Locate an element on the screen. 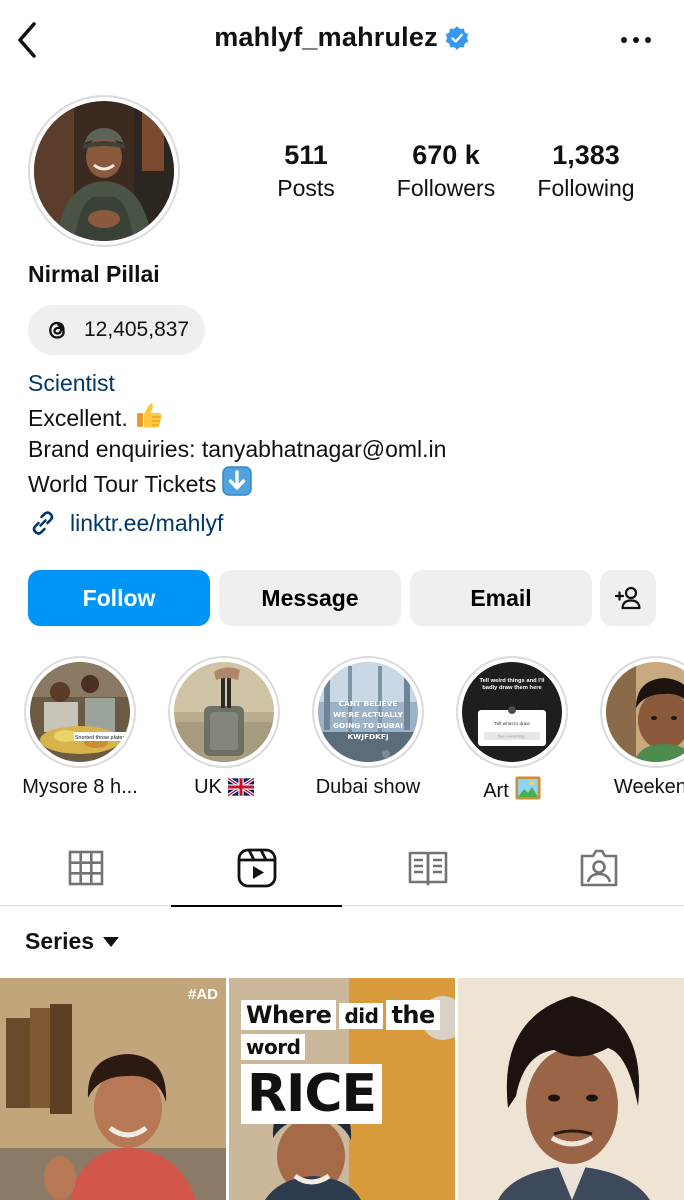 The width and height of the screenshot is (684, 1200). following-value: 1,383 is located at coordinates (586, 155).